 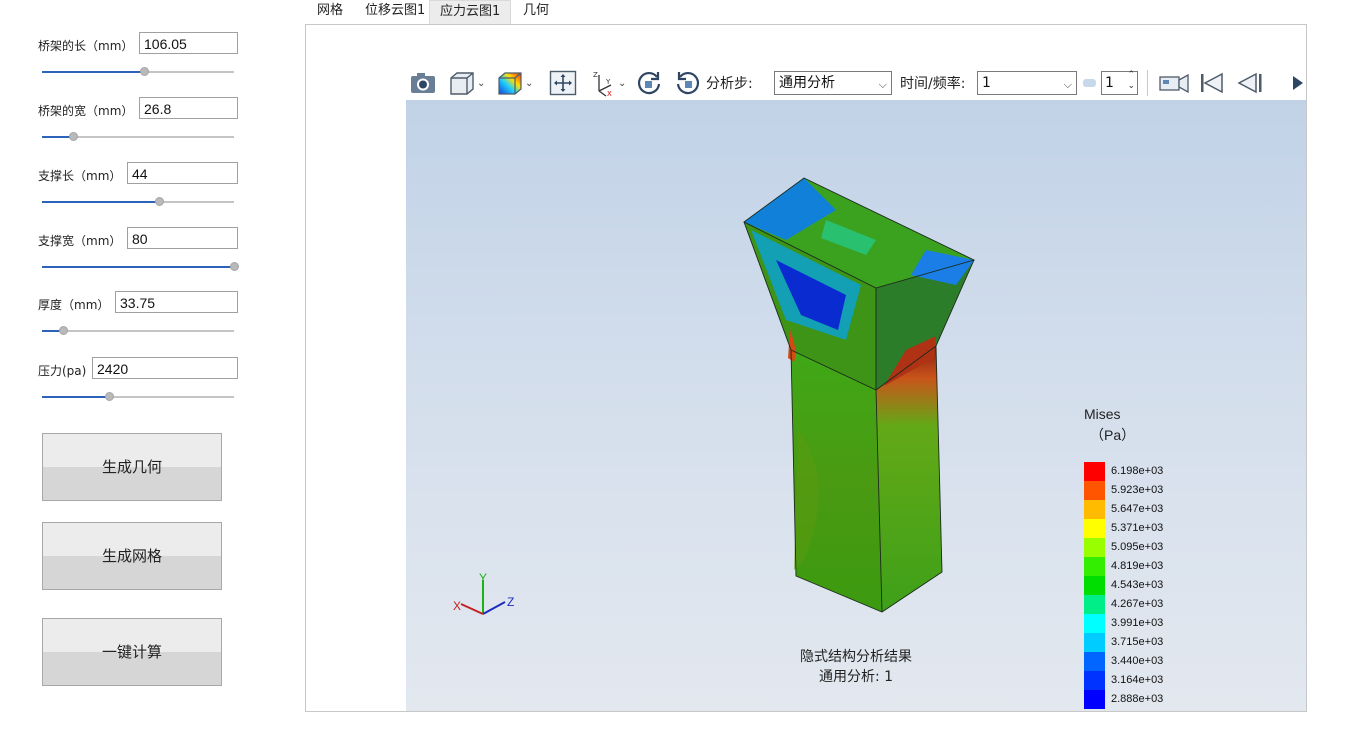 I want to click on param-label: 压力(pa), so click(x=62, y=371).